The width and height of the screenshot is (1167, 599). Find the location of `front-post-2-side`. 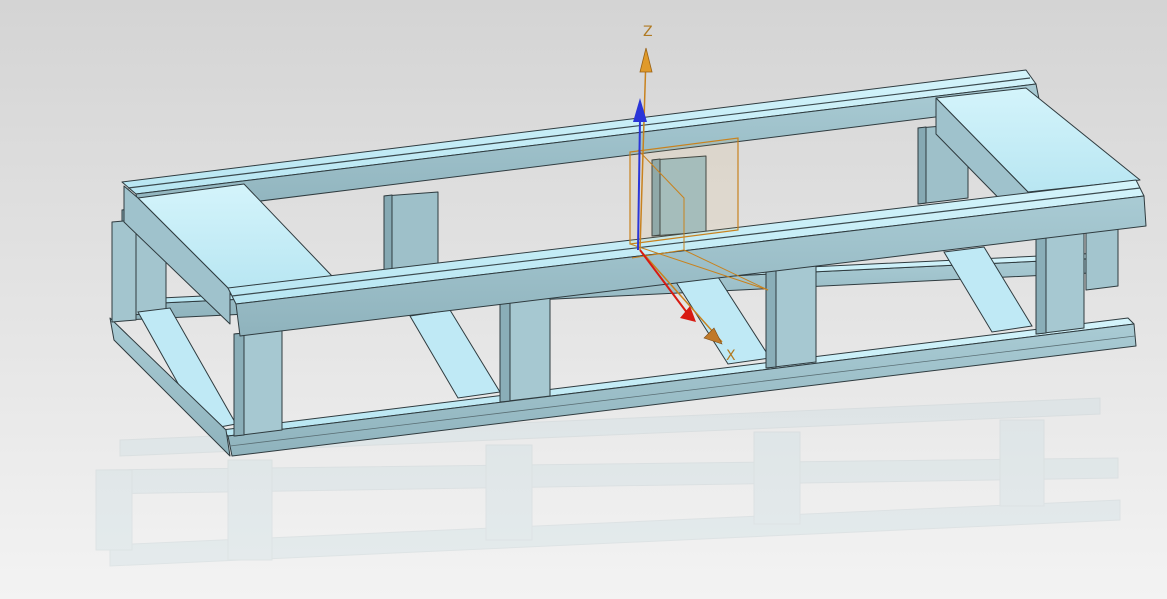

front-post-2-side is located at coordinates (505, 351).